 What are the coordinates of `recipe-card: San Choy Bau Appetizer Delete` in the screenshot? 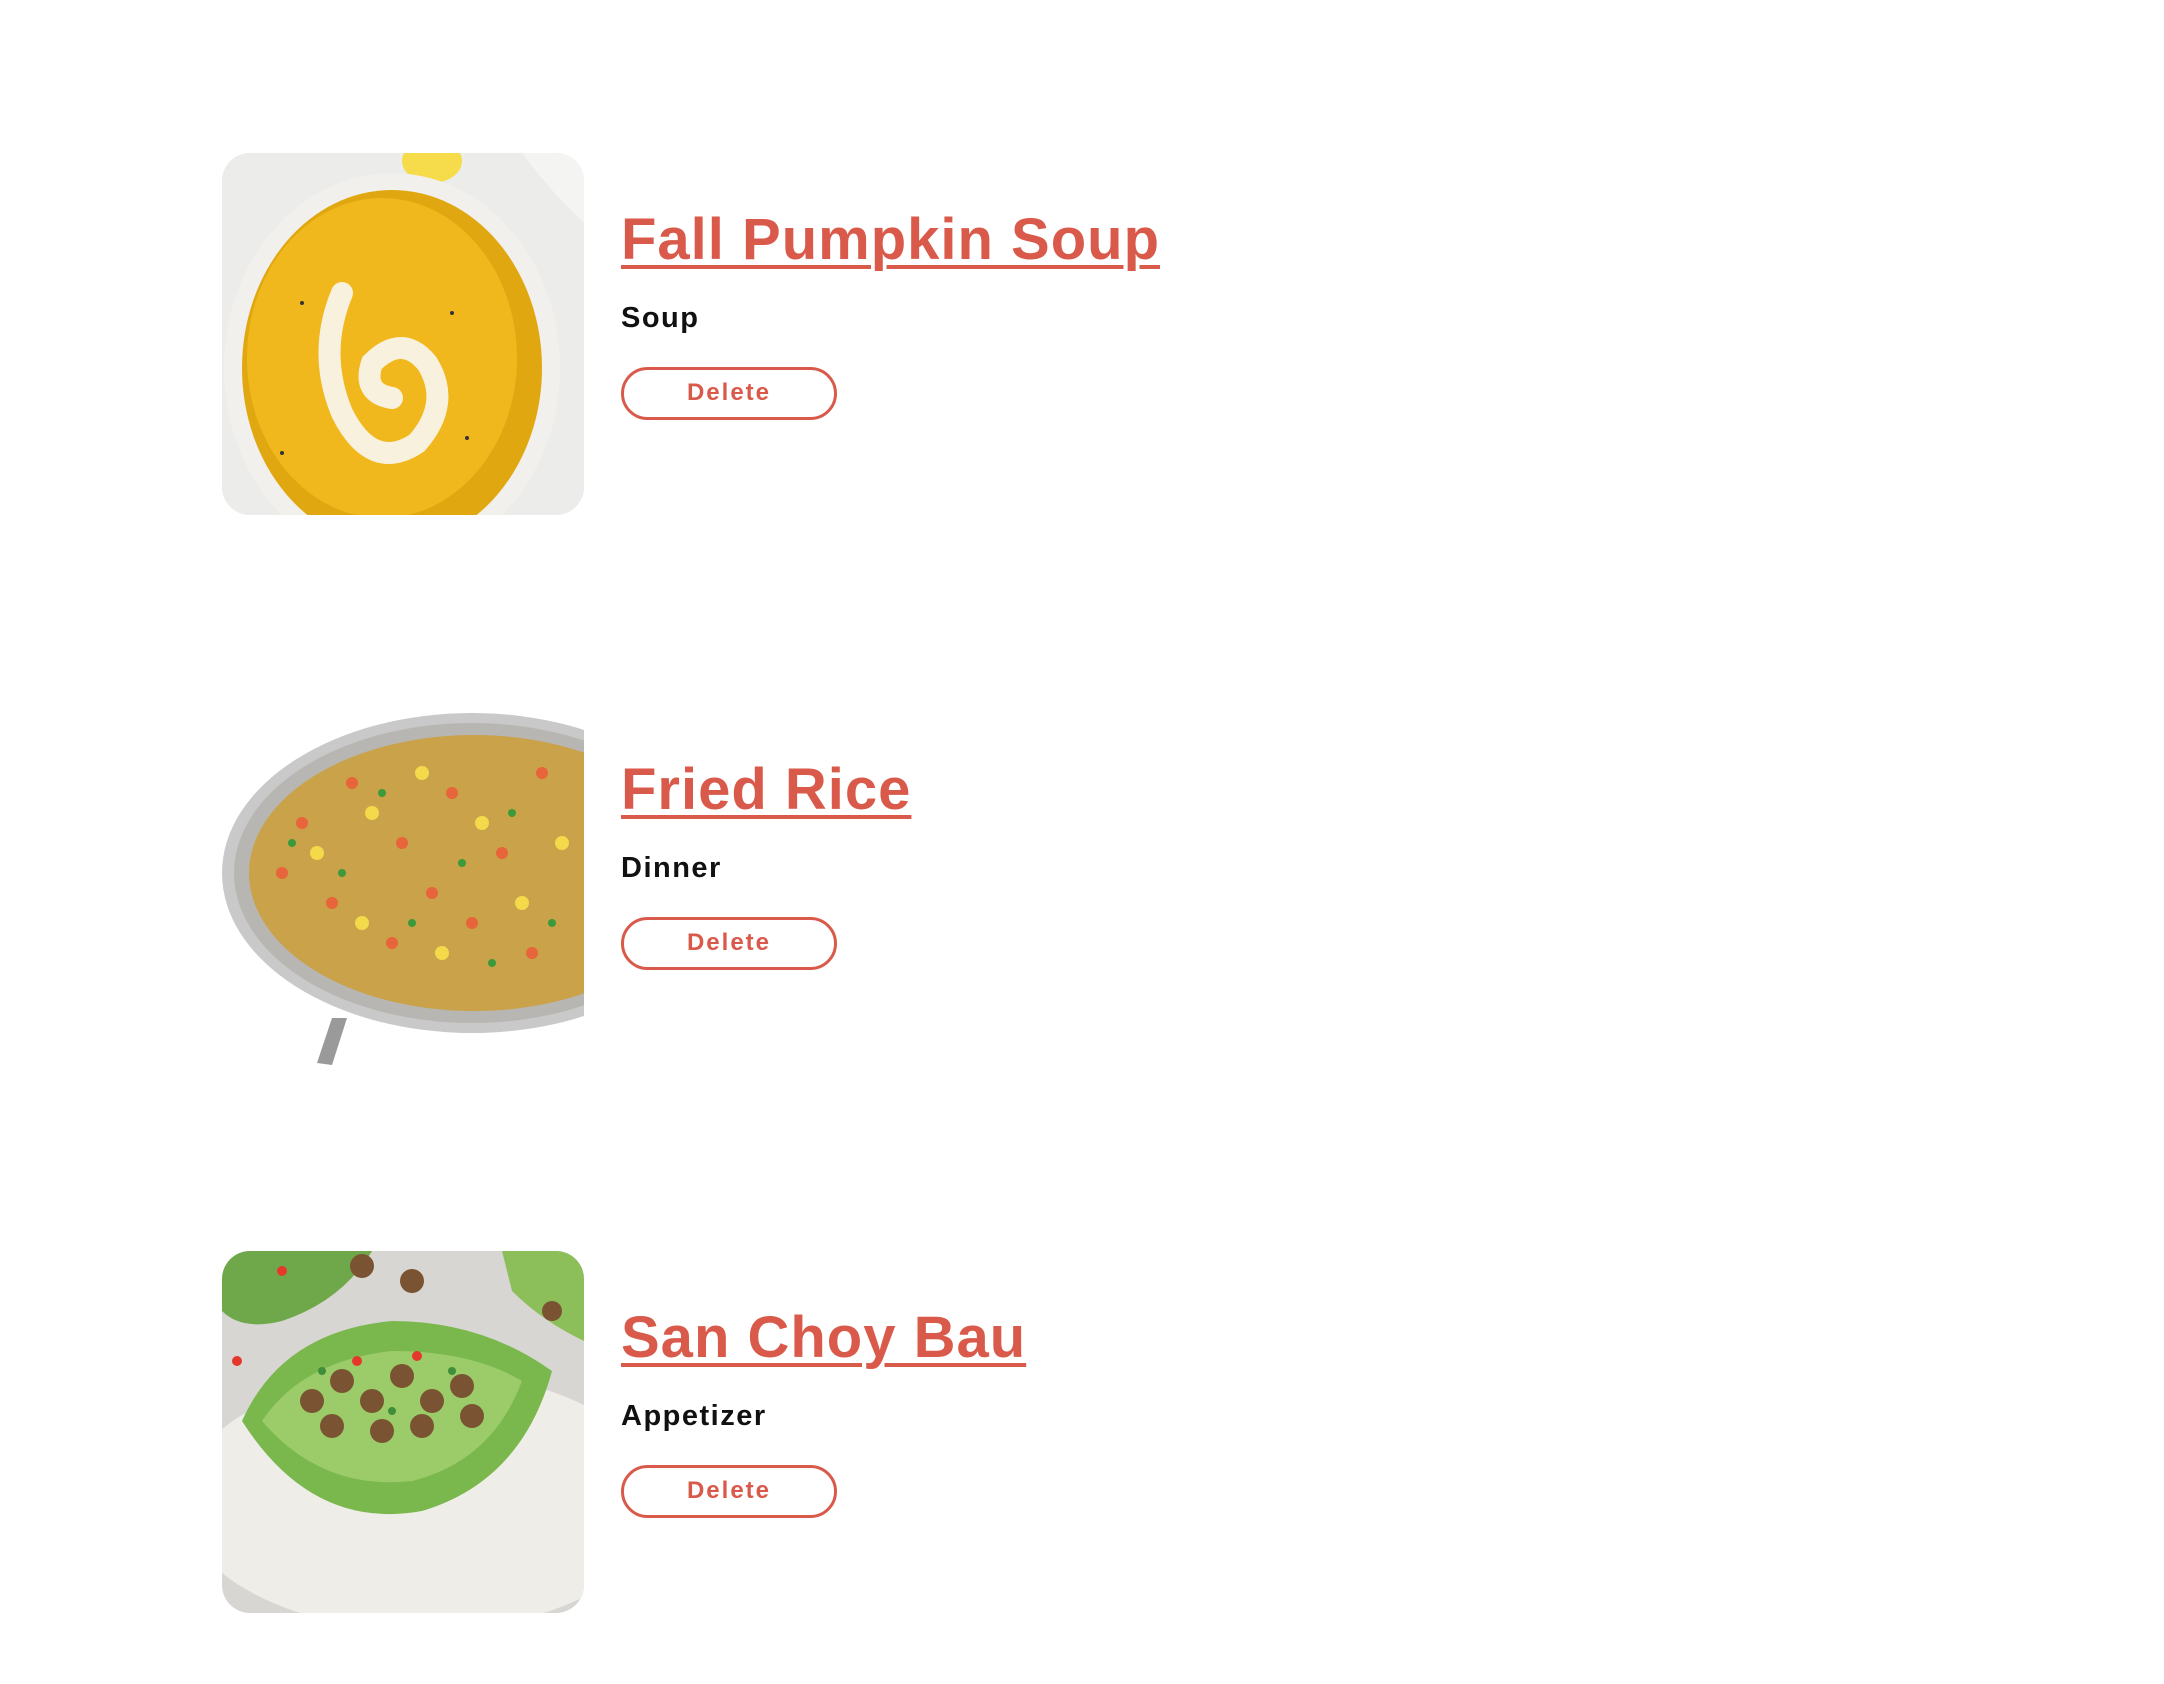 It's located at (624, 1432).